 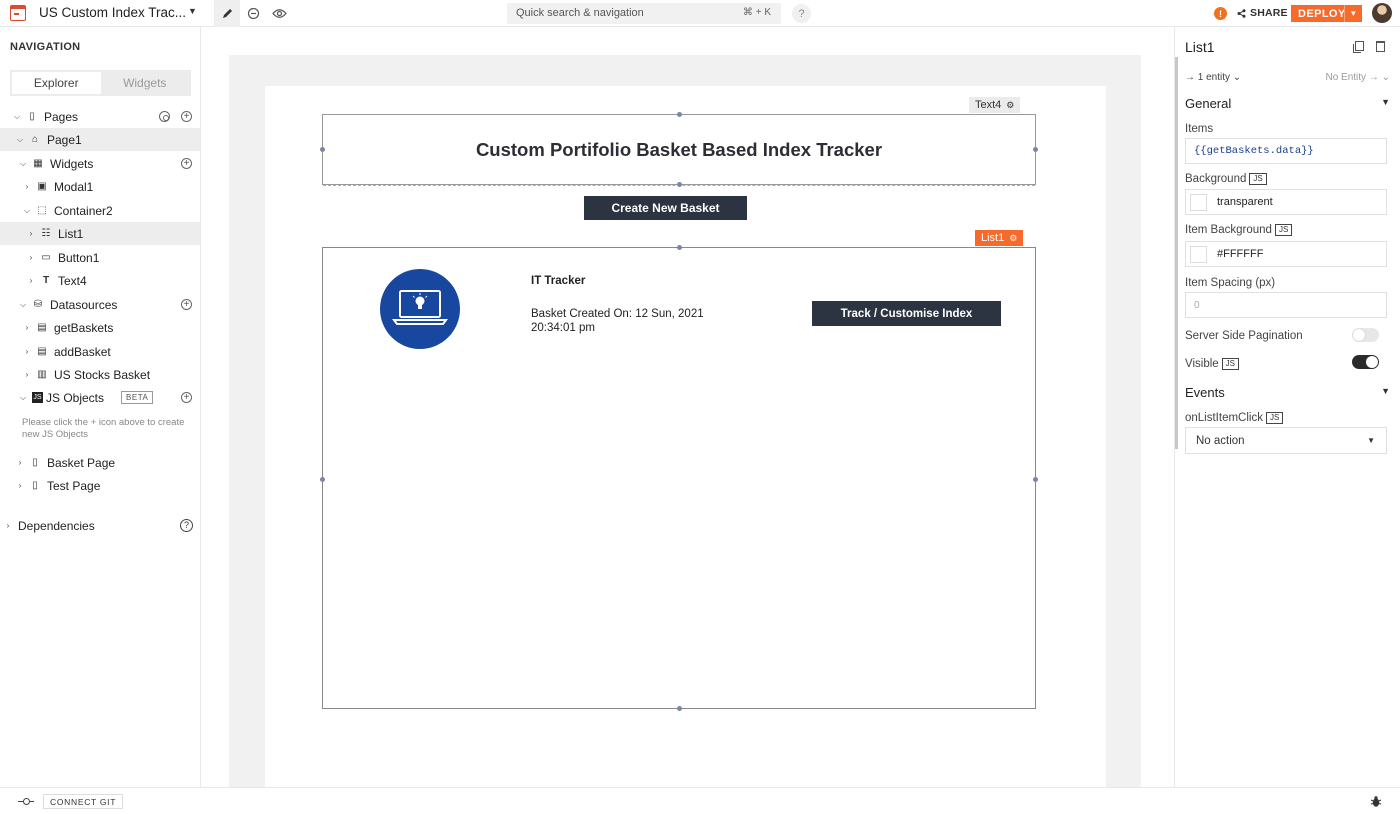 What do you see at coordinates (227, 13) in the screenshot?
I see `edit-mode-button` at bounding box center [227, 13].